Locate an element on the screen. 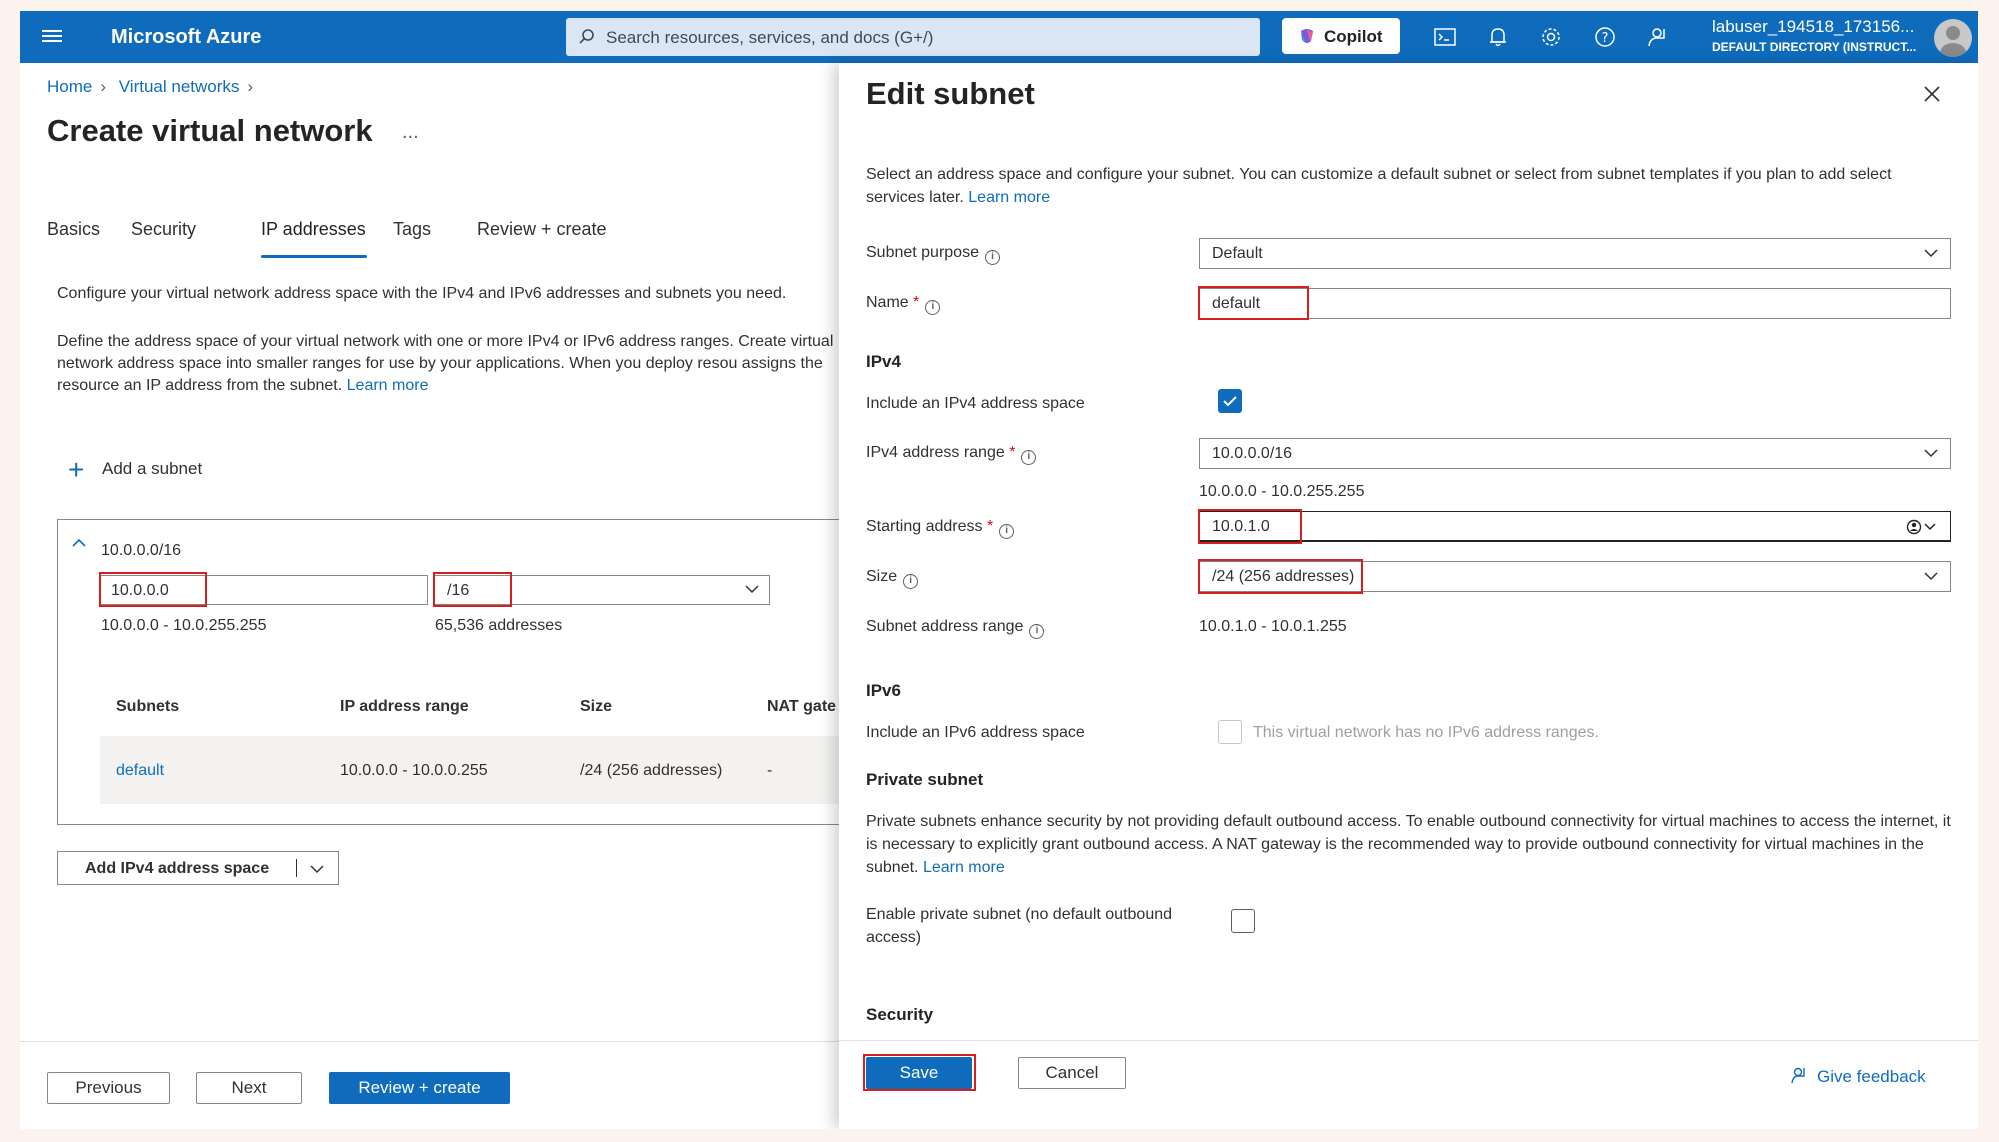 The image size is (1999, 1142). previous-button: Previous is located at coordinates (108, 1088).